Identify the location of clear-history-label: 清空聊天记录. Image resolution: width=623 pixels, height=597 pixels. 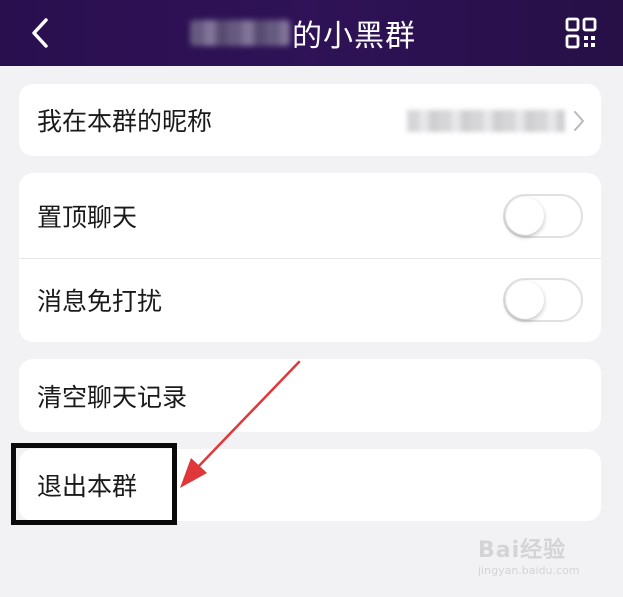
(112, 397).